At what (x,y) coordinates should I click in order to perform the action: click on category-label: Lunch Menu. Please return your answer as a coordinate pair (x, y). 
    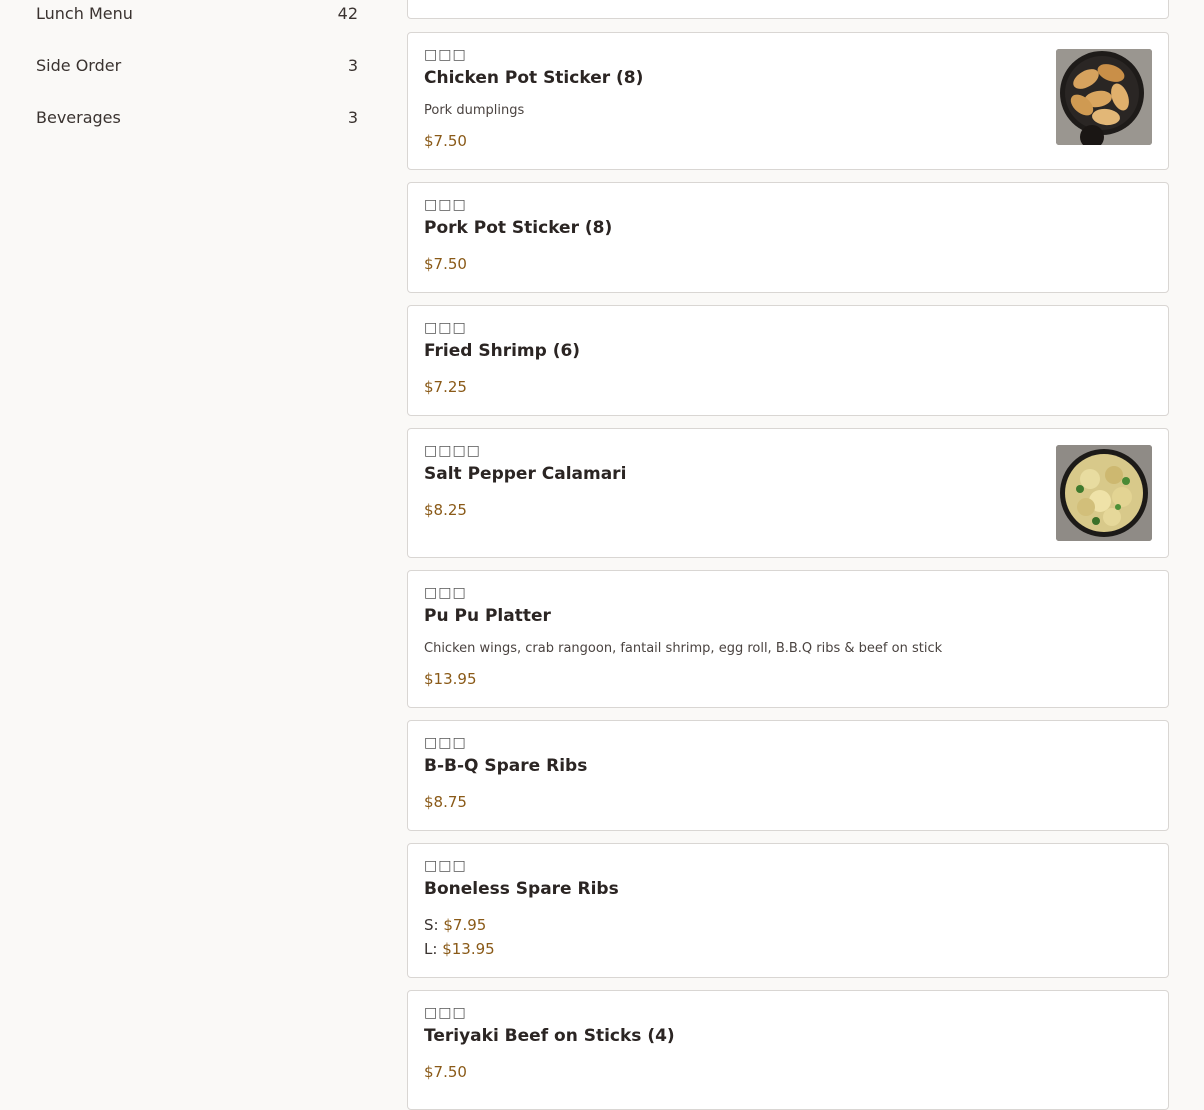
    Looking at the image, I should click on (84, 13).